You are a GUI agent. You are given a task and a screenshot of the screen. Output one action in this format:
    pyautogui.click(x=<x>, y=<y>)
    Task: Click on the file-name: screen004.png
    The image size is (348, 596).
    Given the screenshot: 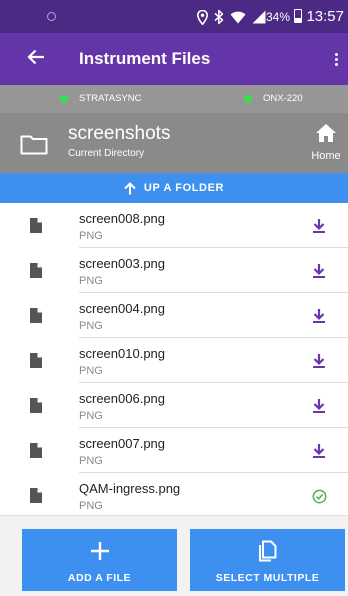 What is the action you would take?
    pyautogui.click(x=122, y=308)
    